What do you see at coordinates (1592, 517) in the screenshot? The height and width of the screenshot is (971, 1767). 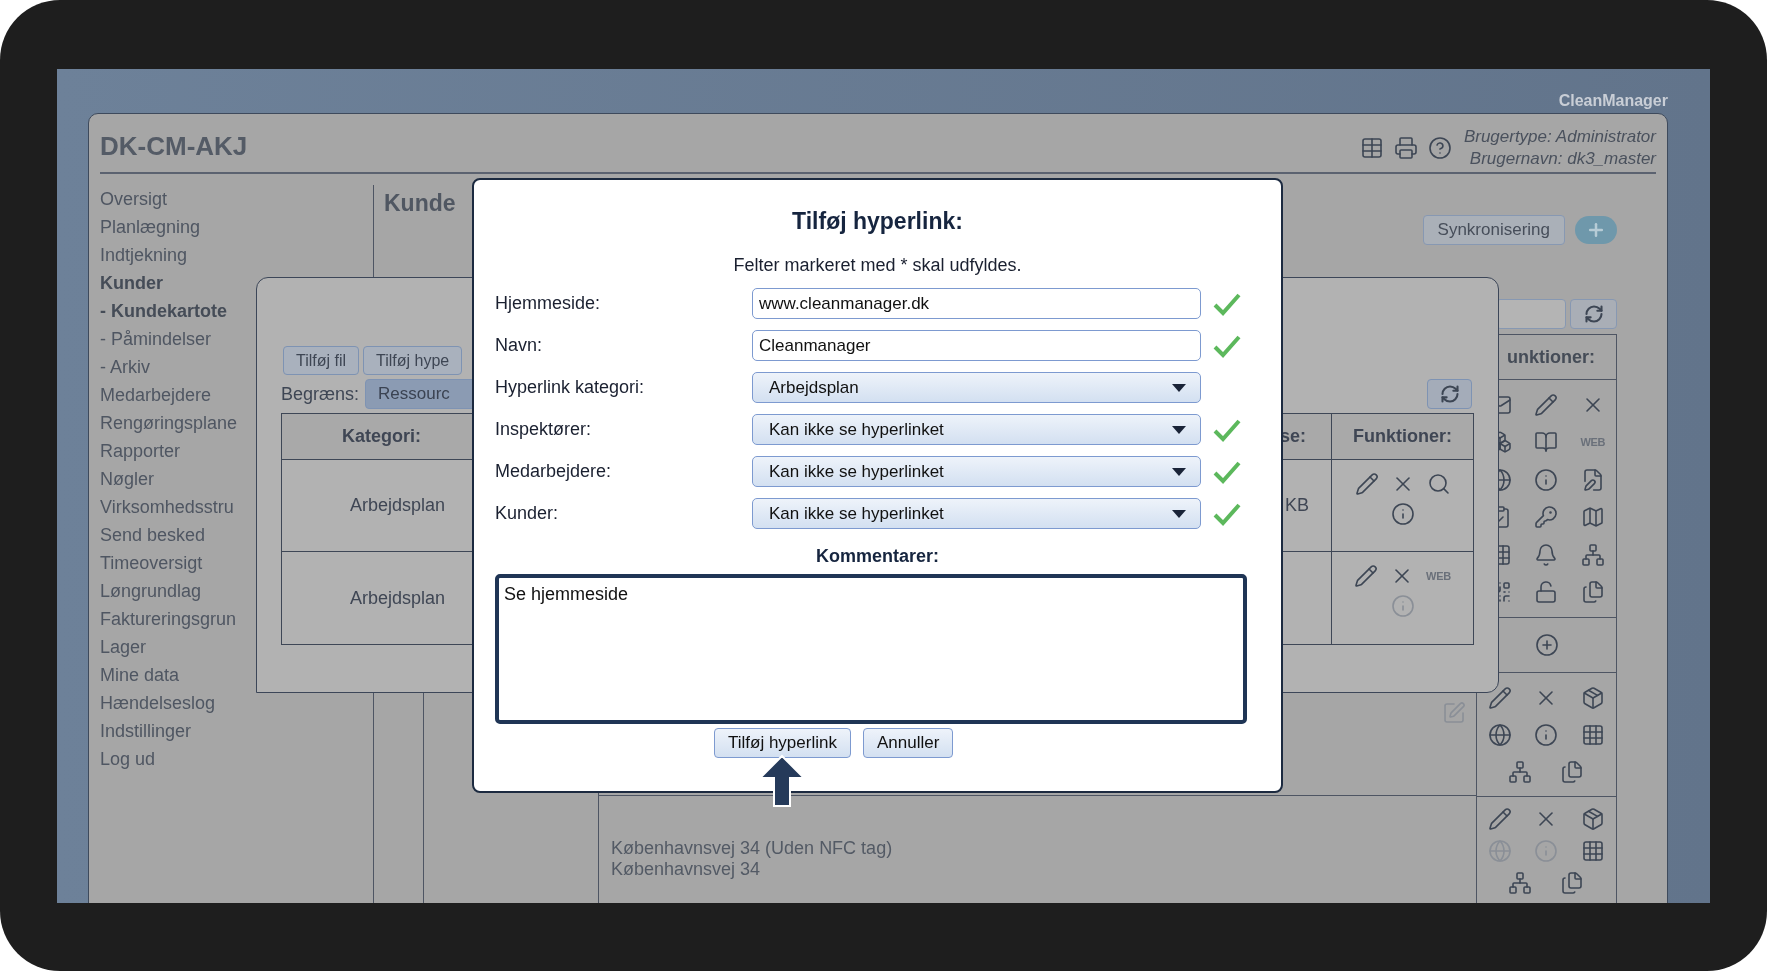 I see `map-icon` at bounding box center [1592, 517].